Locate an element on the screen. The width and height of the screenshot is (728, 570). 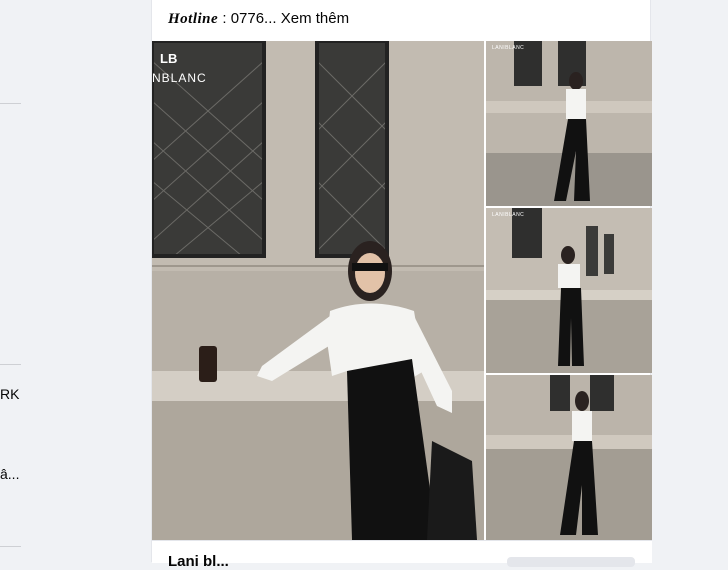
side-photo-1: LANIBLANC is located at coordinates (569, 123).